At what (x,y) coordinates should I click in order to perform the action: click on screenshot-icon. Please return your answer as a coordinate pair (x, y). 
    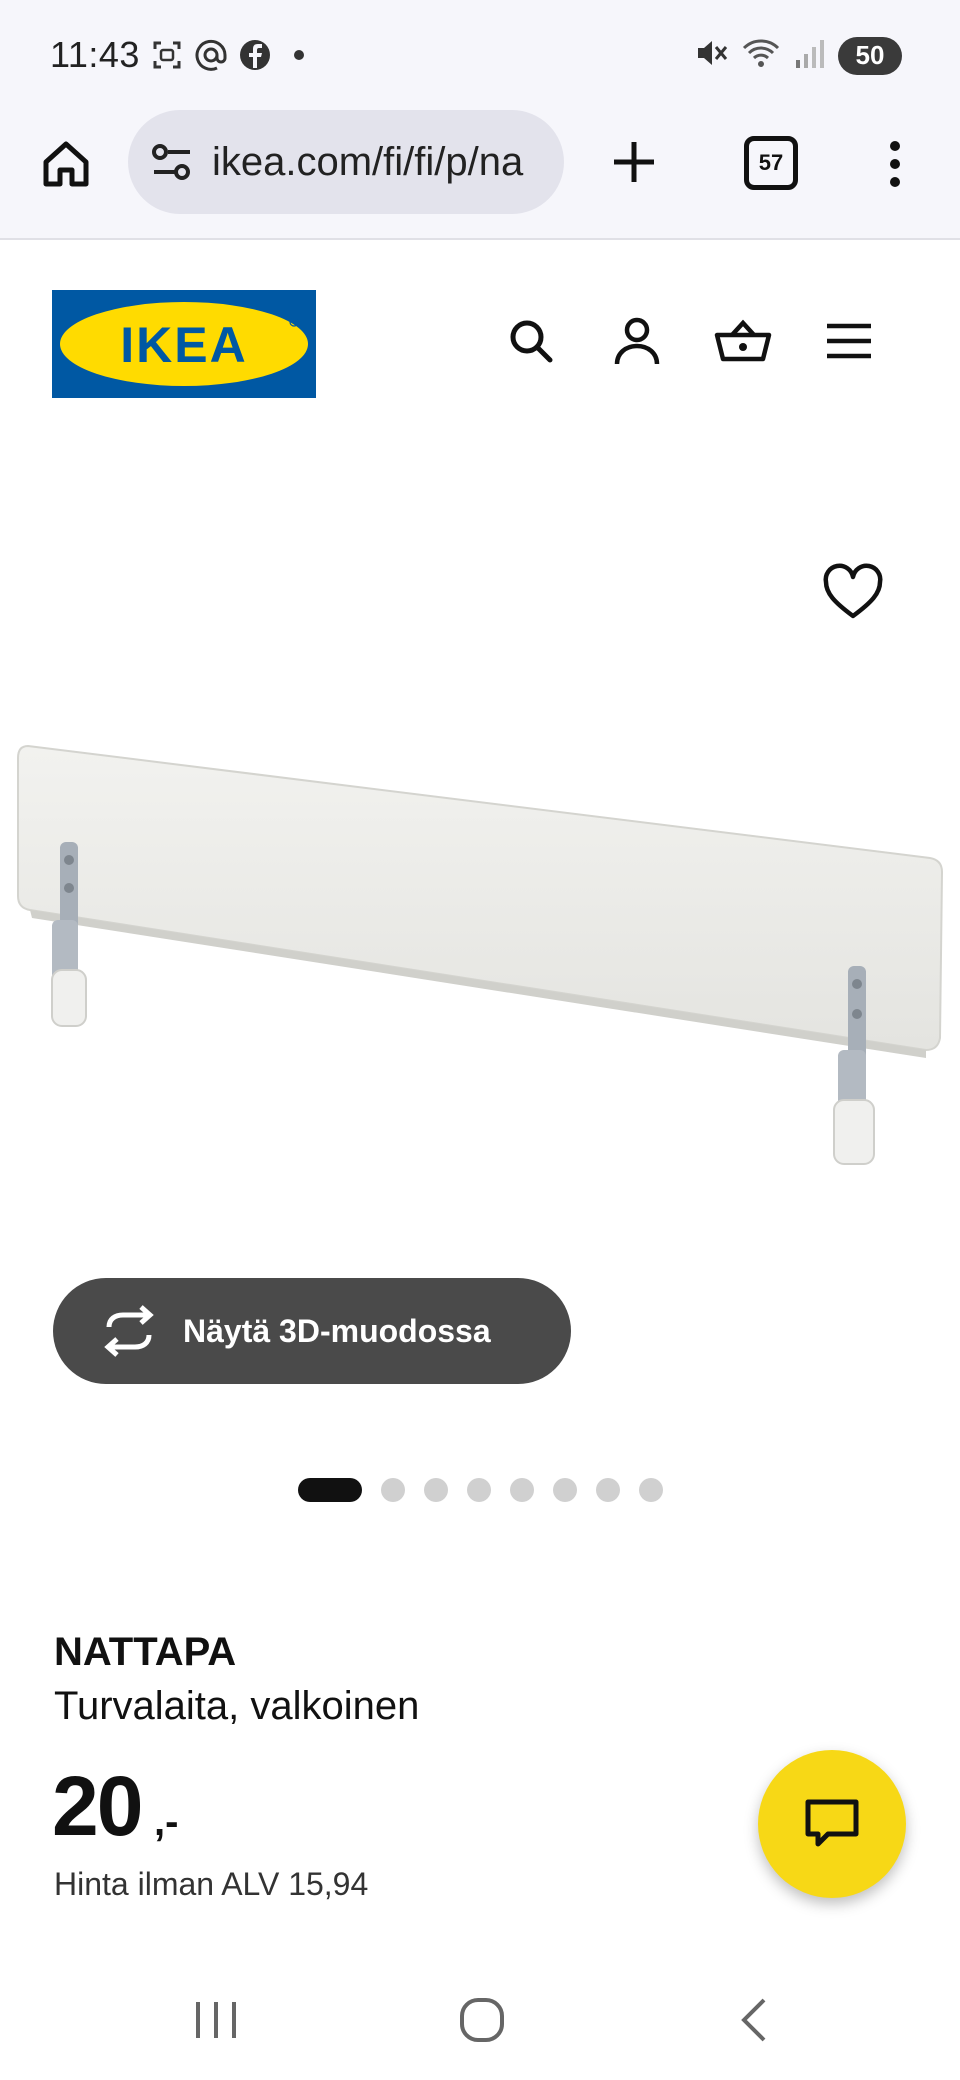
    Looking at the image, I should click on (167, 55).